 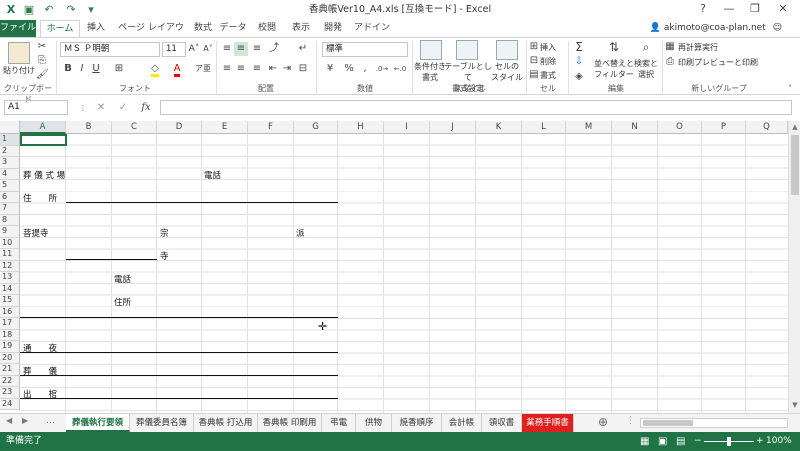 I want to click on font-color-icon: A, so click(x=177, y=69).